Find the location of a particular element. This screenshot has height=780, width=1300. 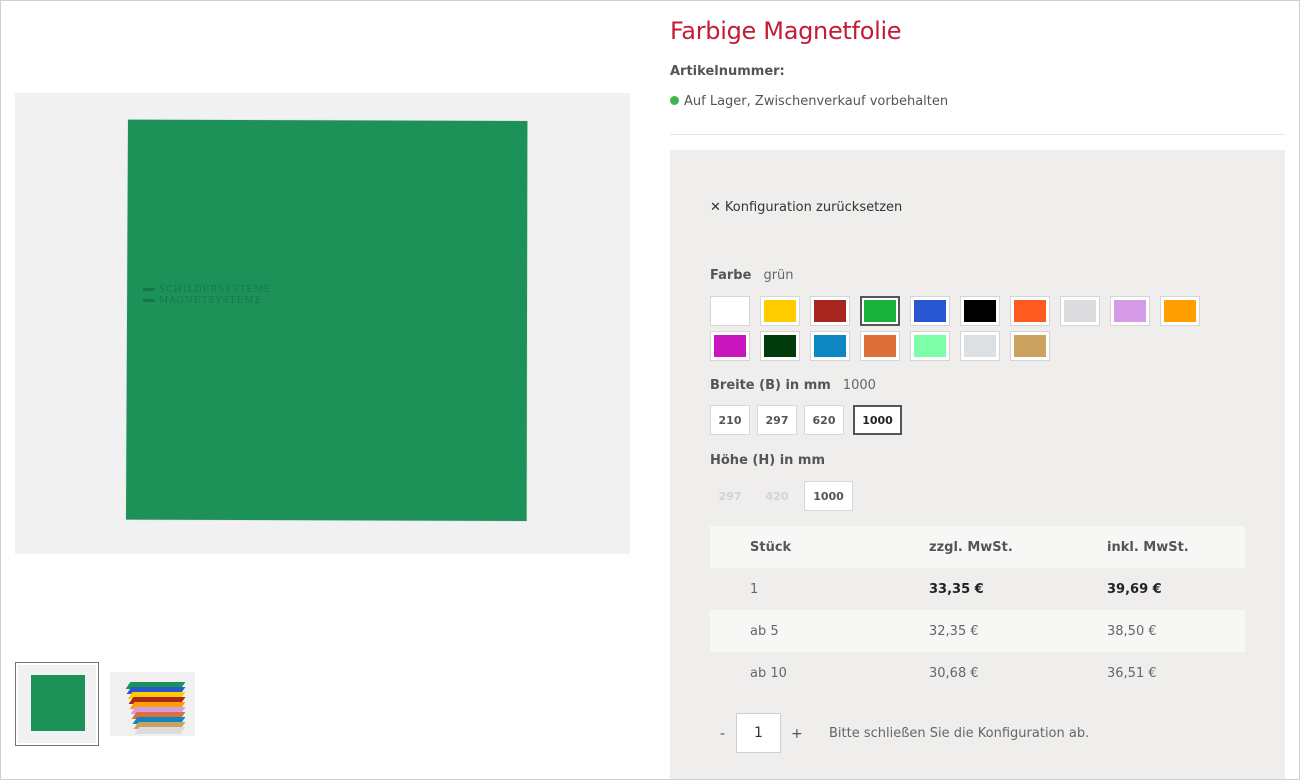

height-option-label: Höhe (H) in mm is located at coordinates (768, 460).